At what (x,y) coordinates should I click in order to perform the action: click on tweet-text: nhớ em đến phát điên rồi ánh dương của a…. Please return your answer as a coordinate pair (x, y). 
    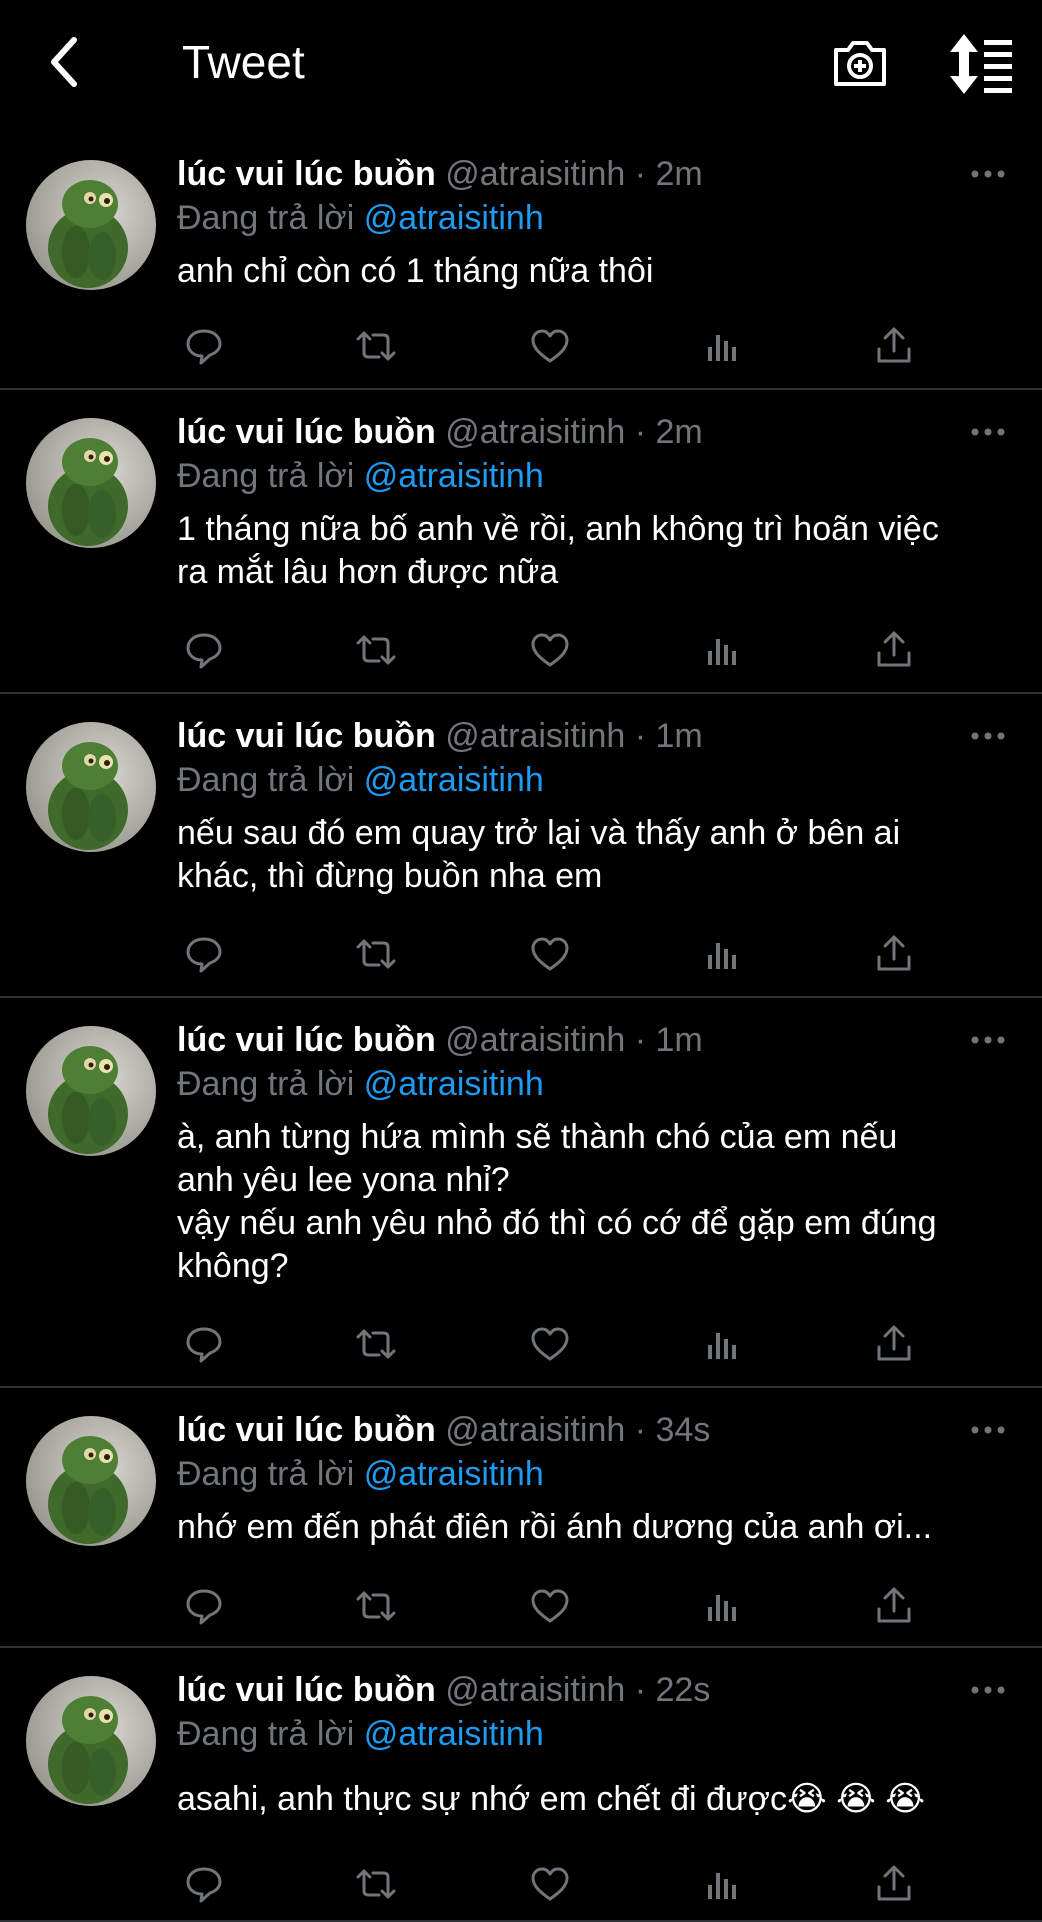
    Looking at the image, I should click on (555, 1527).